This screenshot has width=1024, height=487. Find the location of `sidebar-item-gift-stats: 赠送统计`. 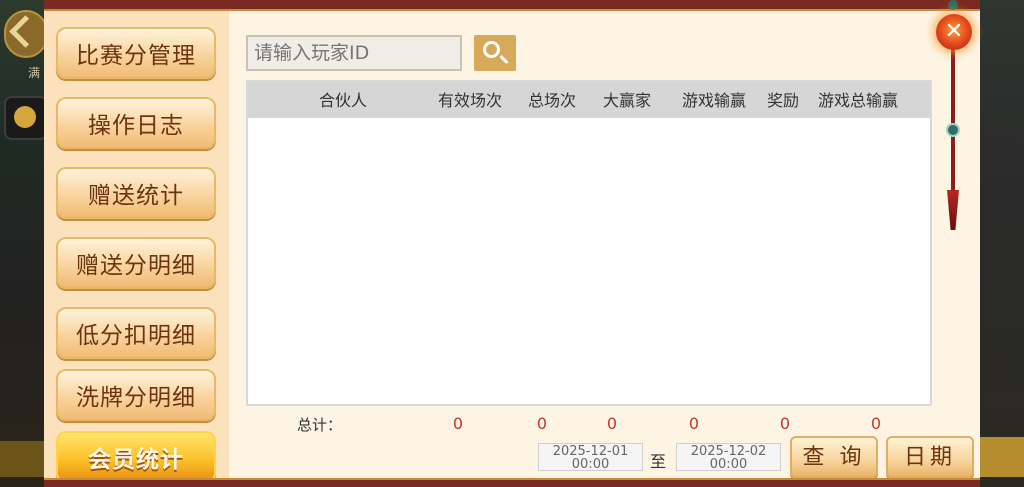

sidebar-item-gift-stats: 赠送统计 is located at coordinates (136, 193).